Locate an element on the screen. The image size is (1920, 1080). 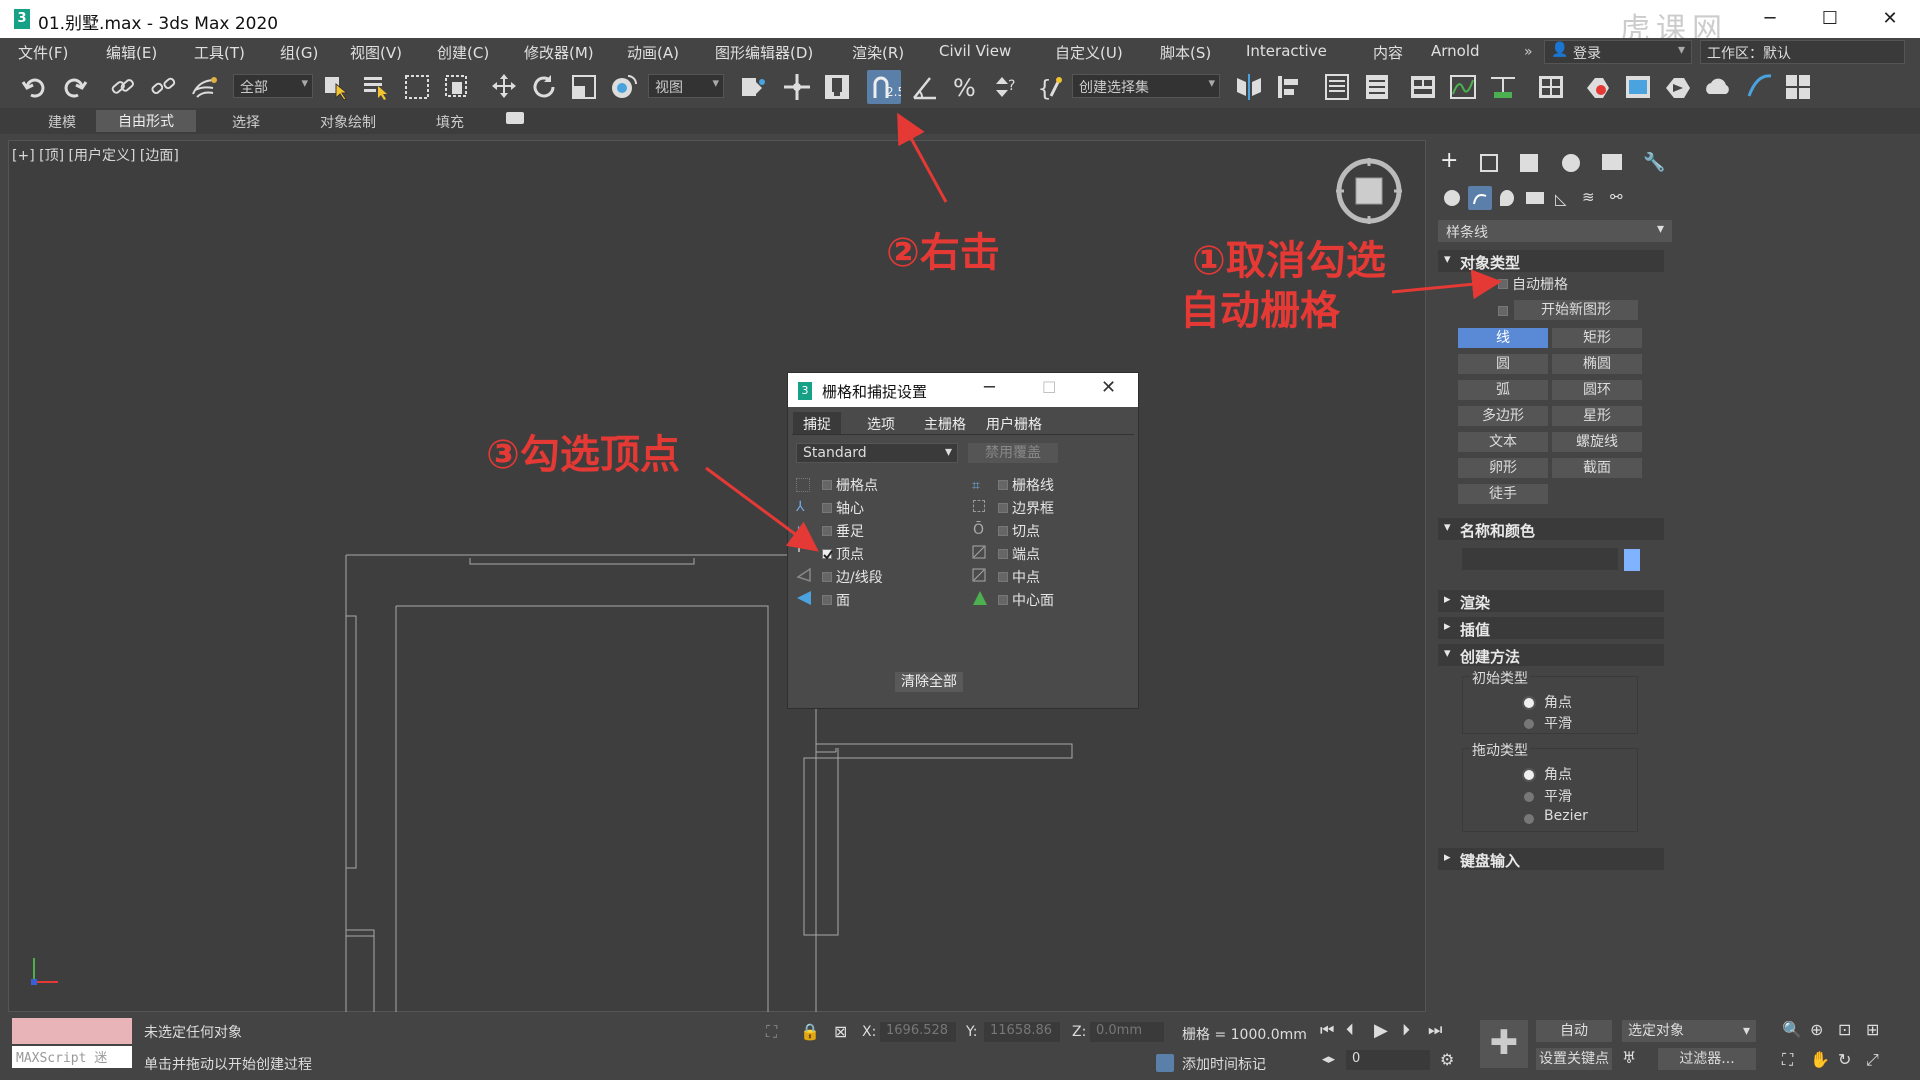
add-time-tag-icon is located at coordinates (1165, 1063).